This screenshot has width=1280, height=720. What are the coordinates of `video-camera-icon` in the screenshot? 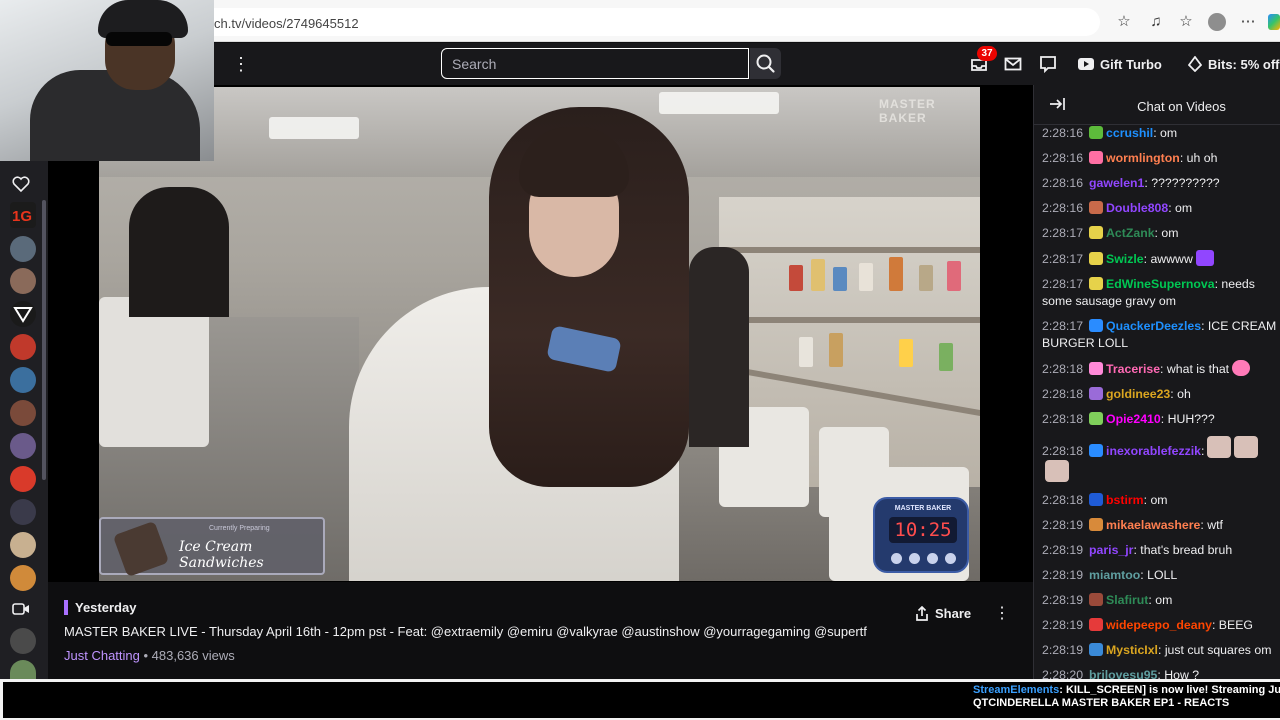 It's located at (21, 609).